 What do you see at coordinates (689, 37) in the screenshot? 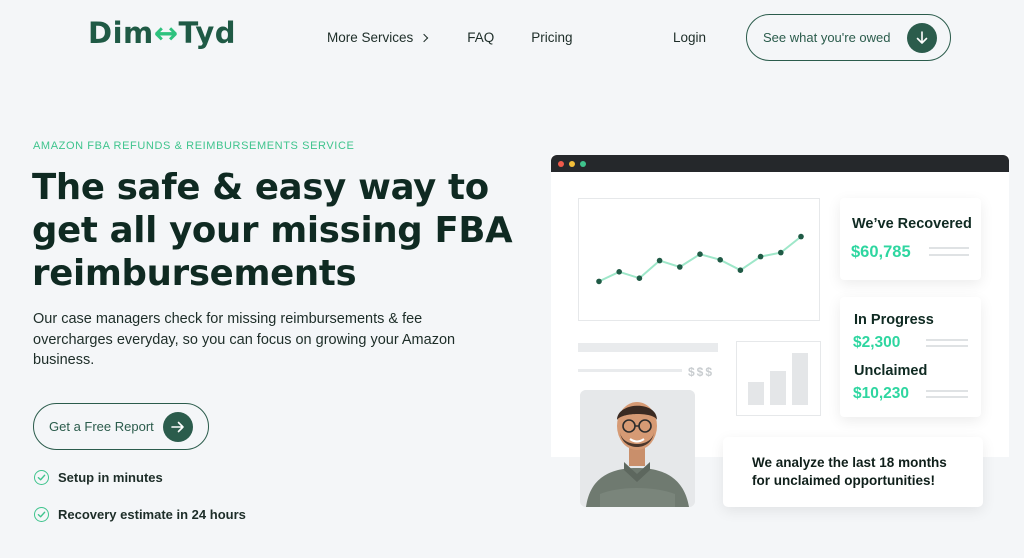
I see `login-link: Login` at bounding box center [689, 37].